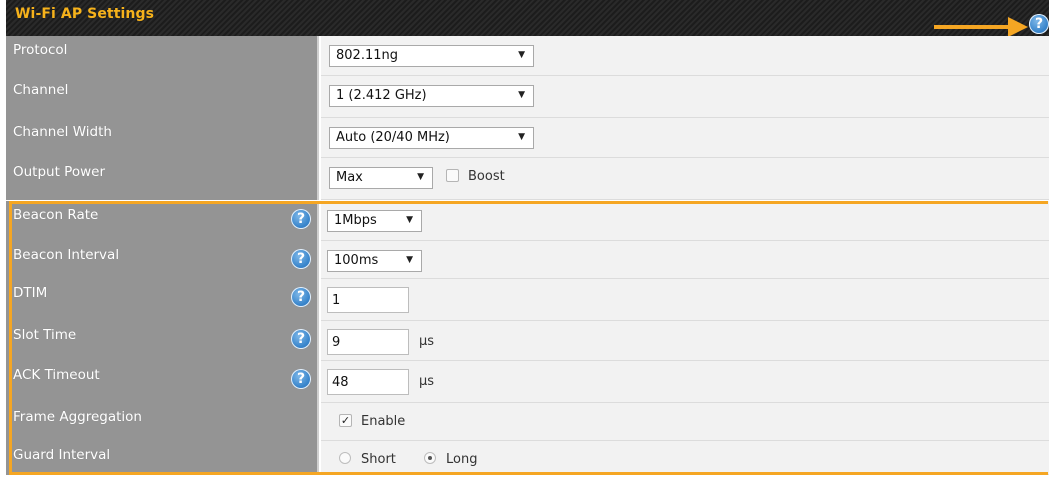 This screenshot has height=477, width=1049. I want to click on frame-aggregation-checkbox: ✓, so click(345, 420).